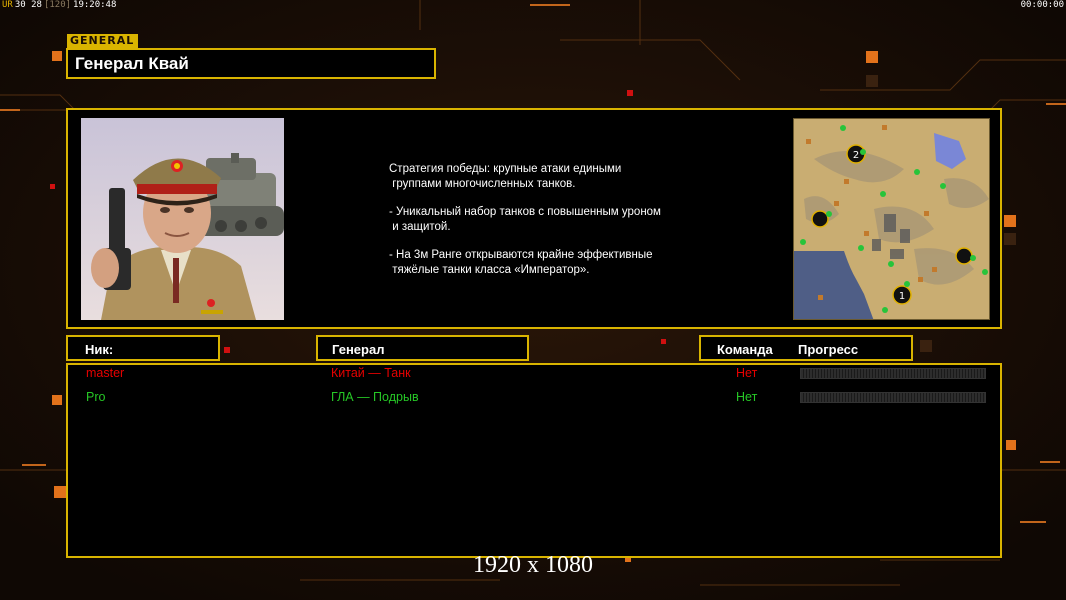  What do you see at coordinates (375, 397) in the screenshot?
I see `player-general: ГЛА — Подрыв` at bounding box center [375, 397].